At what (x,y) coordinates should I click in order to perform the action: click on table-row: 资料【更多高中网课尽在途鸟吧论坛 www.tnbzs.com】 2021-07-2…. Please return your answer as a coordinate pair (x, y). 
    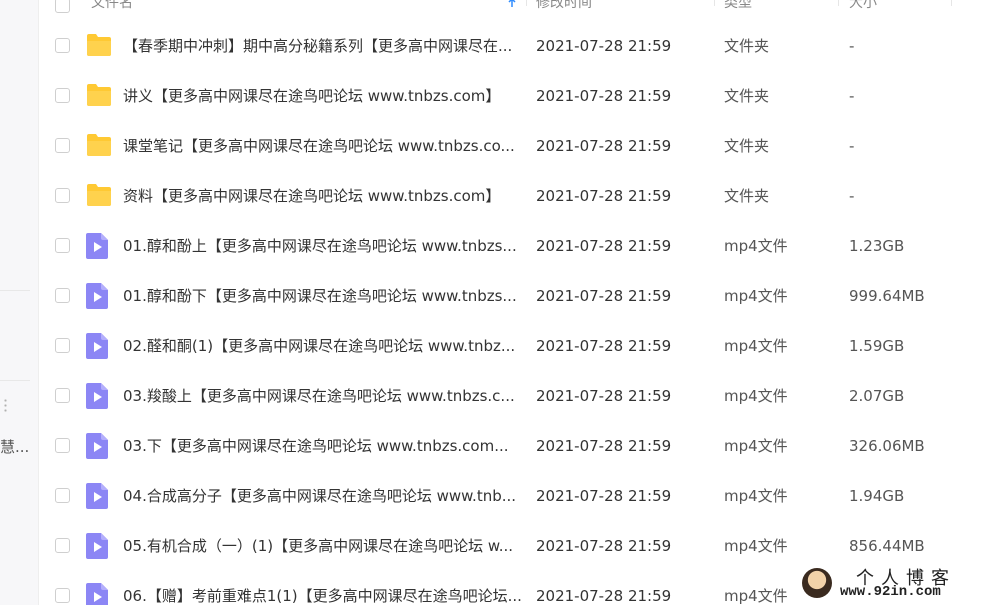
    Looking at the image, I should click on (515, 196).